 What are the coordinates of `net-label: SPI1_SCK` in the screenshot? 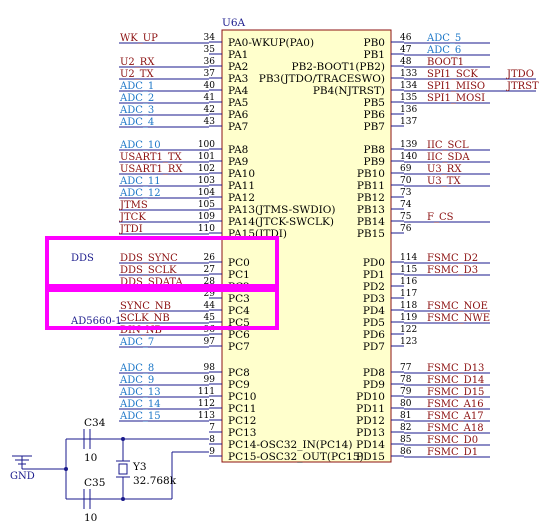 It's located at (452, 74).